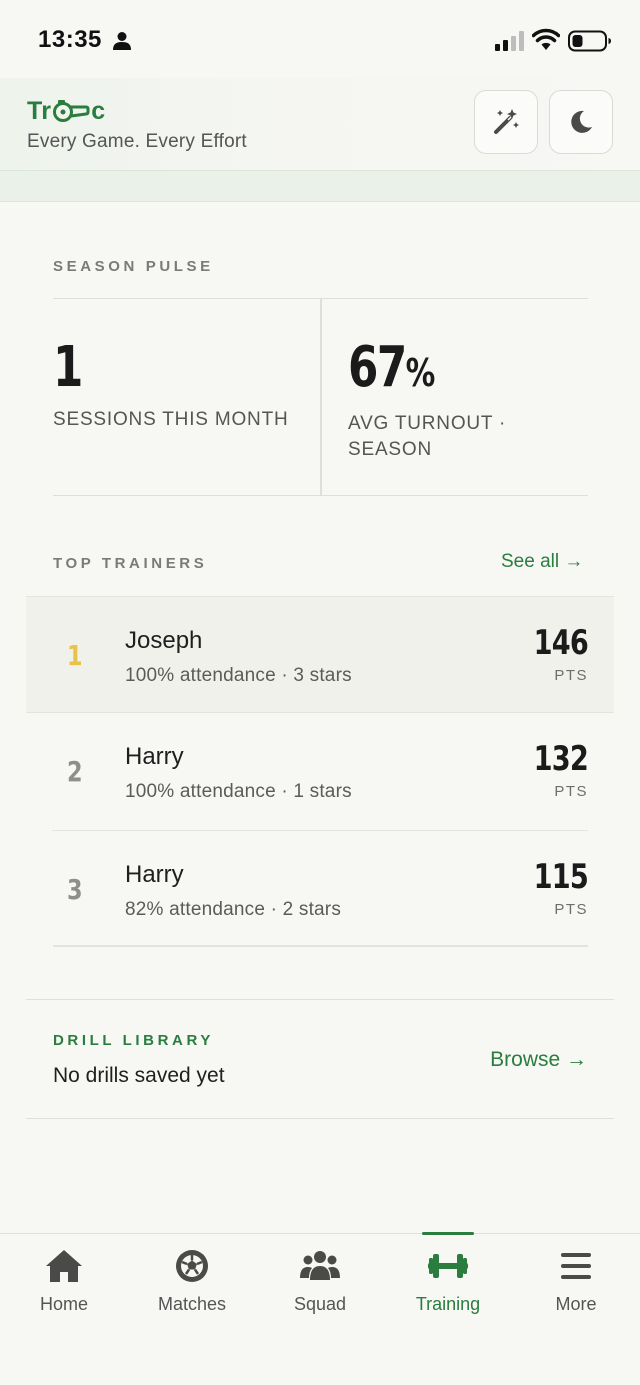  What do you see at coordinates (133, 1040) in the screenshot?
I see `drill-library-heading: DRILL LIBRARY` at bounding box center [133, 1040].